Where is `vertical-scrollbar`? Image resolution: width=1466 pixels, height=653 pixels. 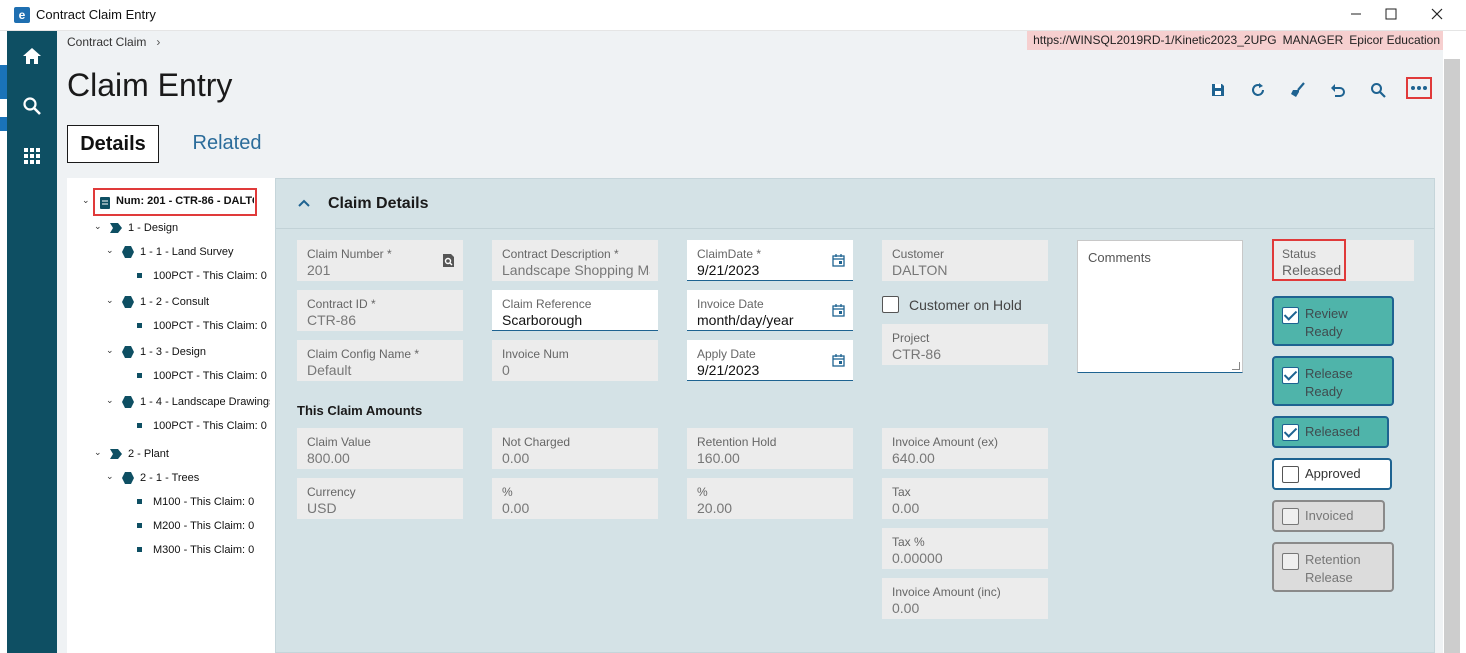 vertical-scrollbar is located at coordinates (1454, 342).